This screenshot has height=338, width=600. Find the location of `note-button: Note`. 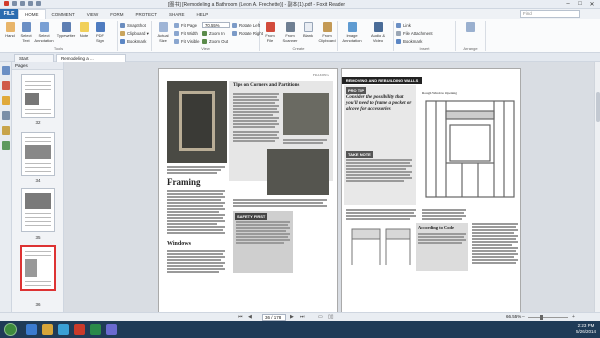

note-button: Note is located at coordinates (84, 30).